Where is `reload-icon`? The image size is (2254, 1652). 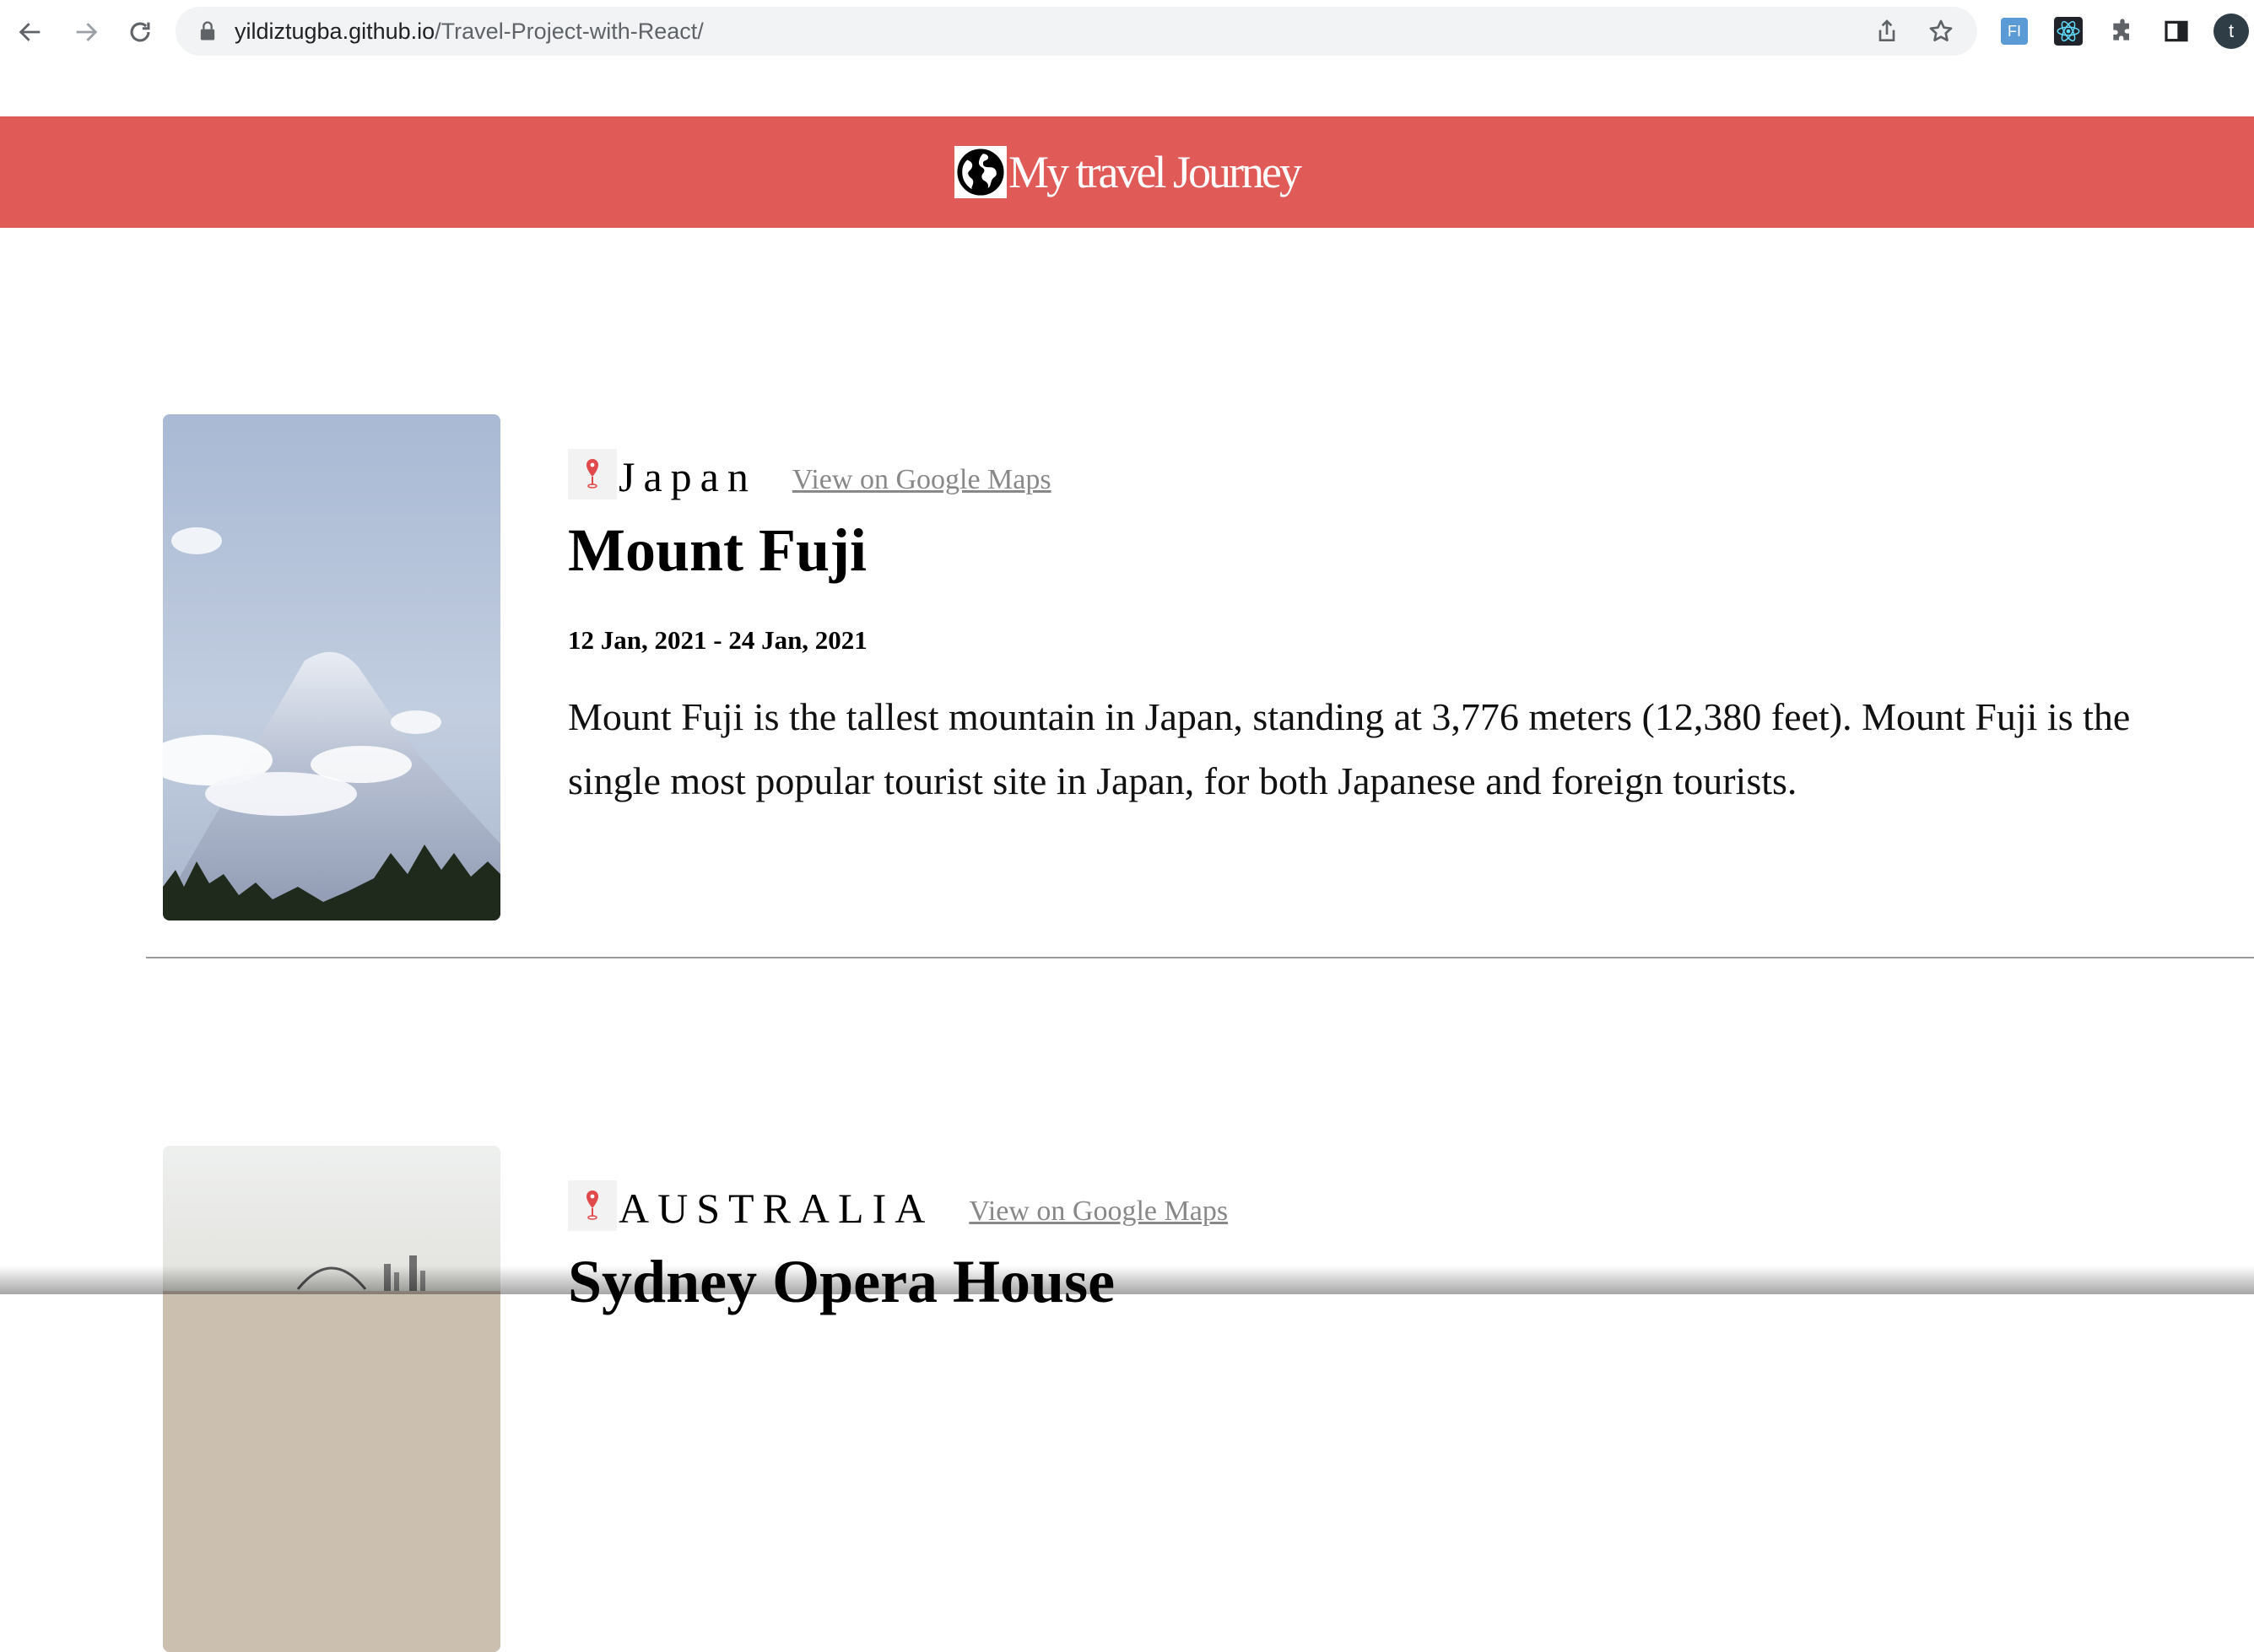 reload-icon is located at coordinates (140, 32).